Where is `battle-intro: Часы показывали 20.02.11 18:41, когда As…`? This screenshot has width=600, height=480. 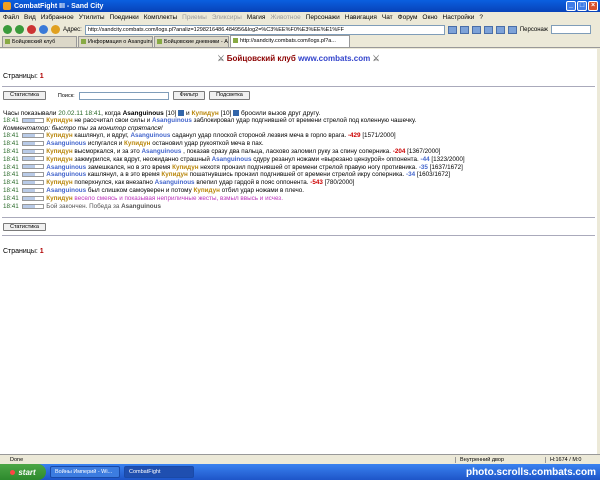
battle-intro: Часы показывали 20.02.11 18:41, когда As… is located at coordinates (300, 113).